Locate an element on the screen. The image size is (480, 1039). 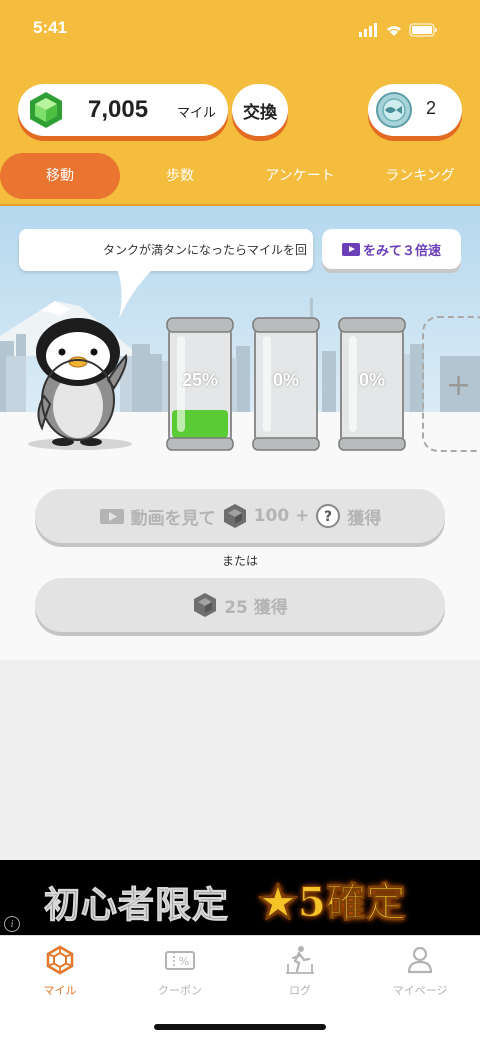
ticket-count: 2 is located at coordinates (431, 108).